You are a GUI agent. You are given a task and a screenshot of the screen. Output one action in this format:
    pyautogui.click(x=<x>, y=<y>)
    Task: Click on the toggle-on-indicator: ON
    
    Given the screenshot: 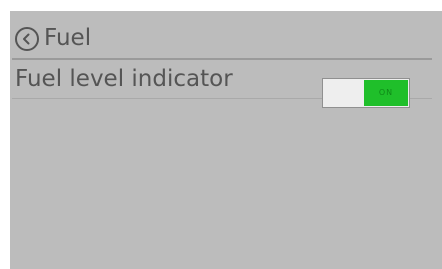 What is the action you would take?
    pyautogui.click(x=386, y=93)
    